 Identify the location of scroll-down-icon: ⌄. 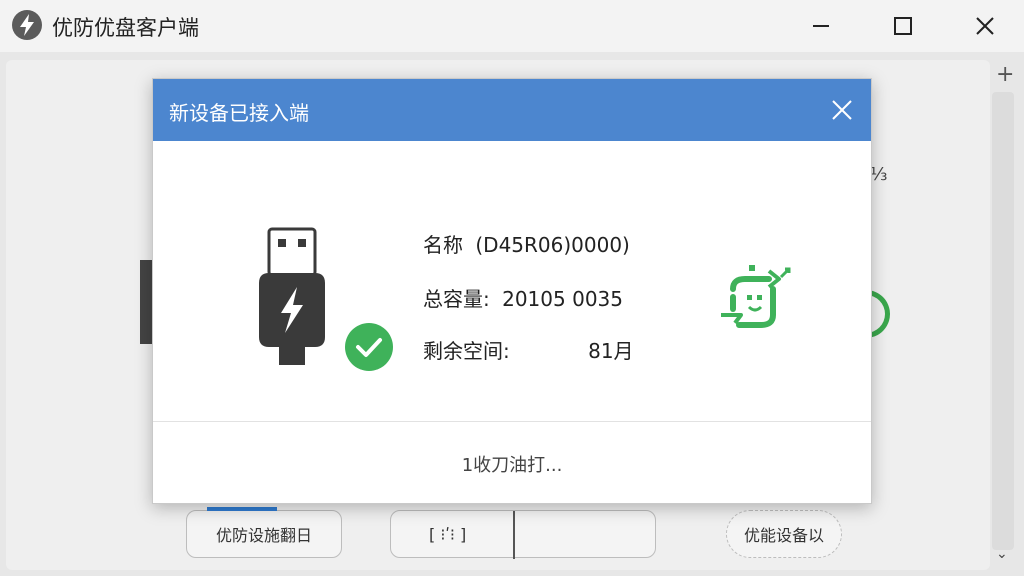
(1002, 554).